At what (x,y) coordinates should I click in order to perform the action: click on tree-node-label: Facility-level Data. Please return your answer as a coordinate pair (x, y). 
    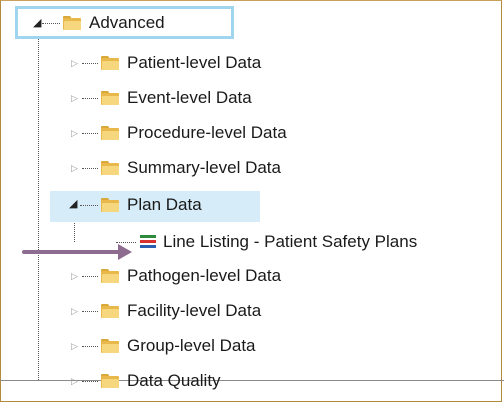
    Looking at the image, I should click on (194, 310).